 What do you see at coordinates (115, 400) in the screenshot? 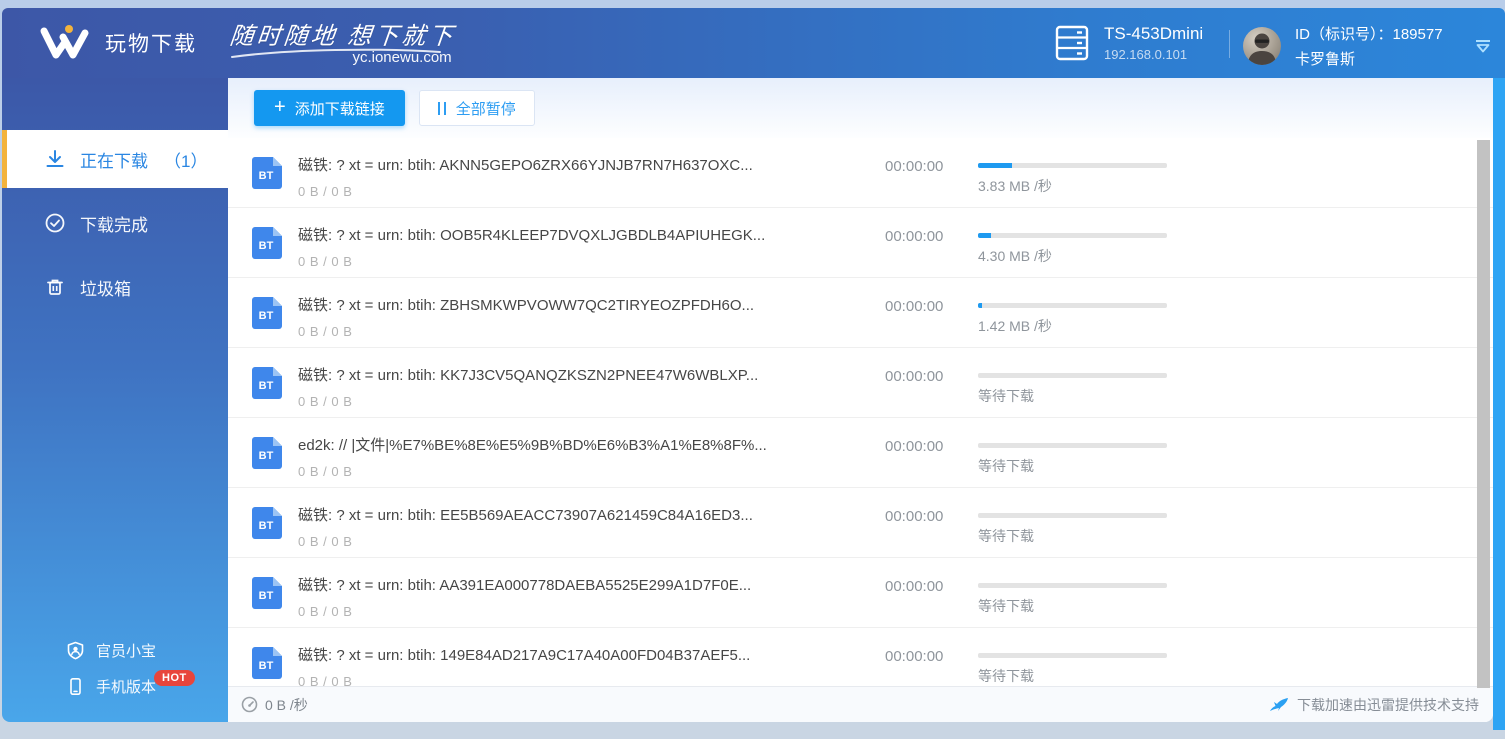
I see `sidebar: 正在下载 （1） 下载完成 垃圾箱 官员小宝 手机版本 HOT` at bounding box center [115, 400].